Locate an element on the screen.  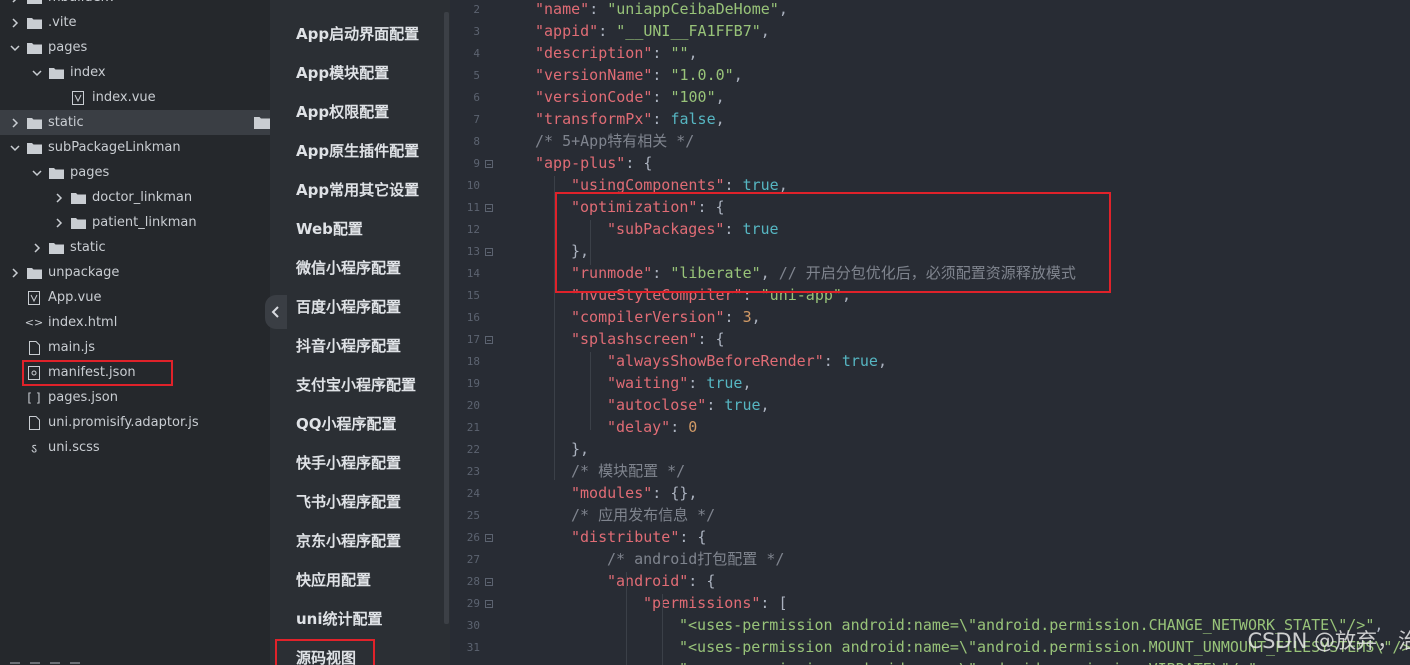
nav-scrollbar is located at coordinates (446, 318).